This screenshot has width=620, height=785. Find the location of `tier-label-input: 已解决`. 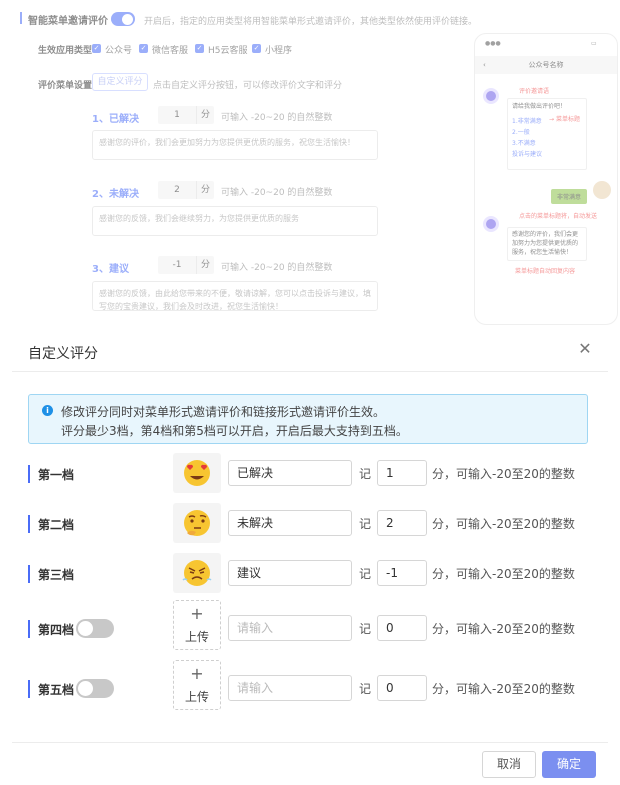

tier-label-input: 已解决 is located at coordinates (290, 473).